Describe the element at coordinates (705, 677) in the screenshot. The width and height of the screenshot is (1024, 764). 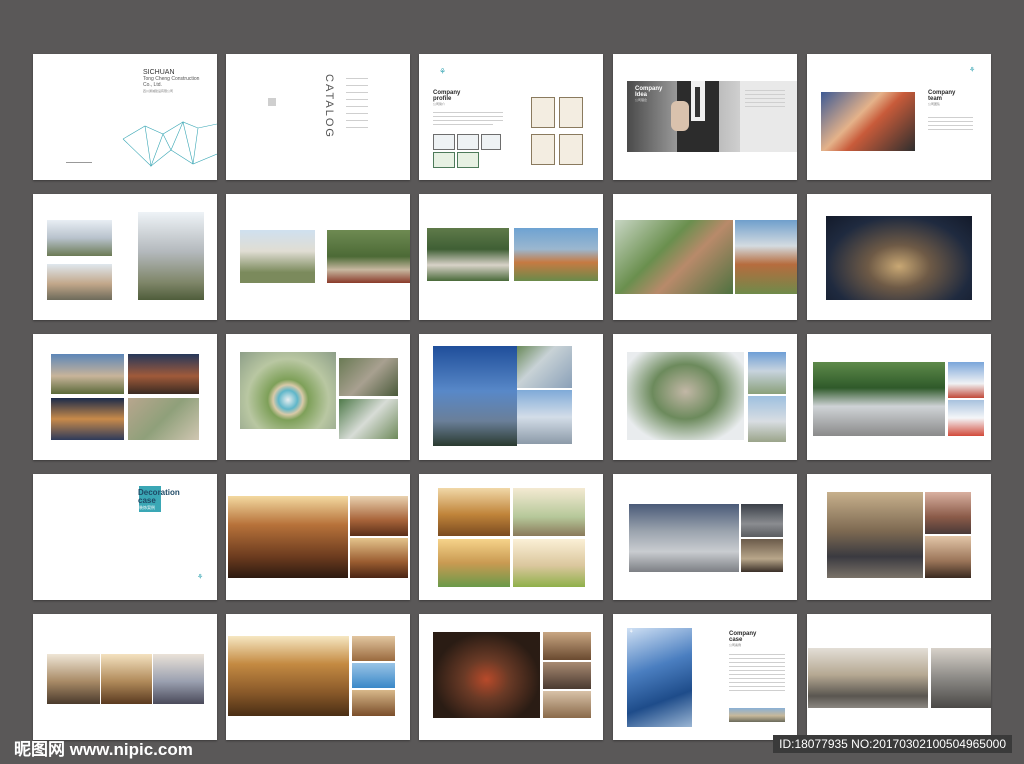
I see `company-case-page: ⚘ Company case 公司案例` at that location.